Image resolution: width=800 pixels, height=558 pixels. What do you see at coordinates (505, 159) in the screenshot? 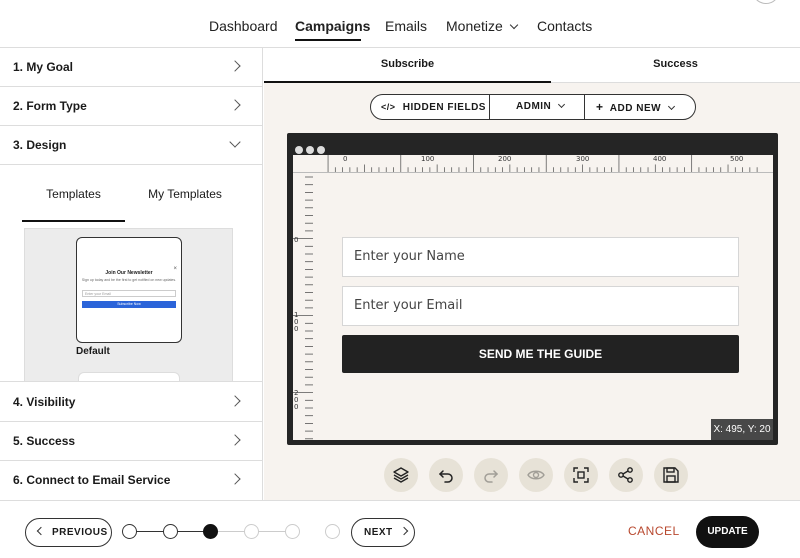
I see `ruler-top-label: 200` at bounding box center [505, 159].